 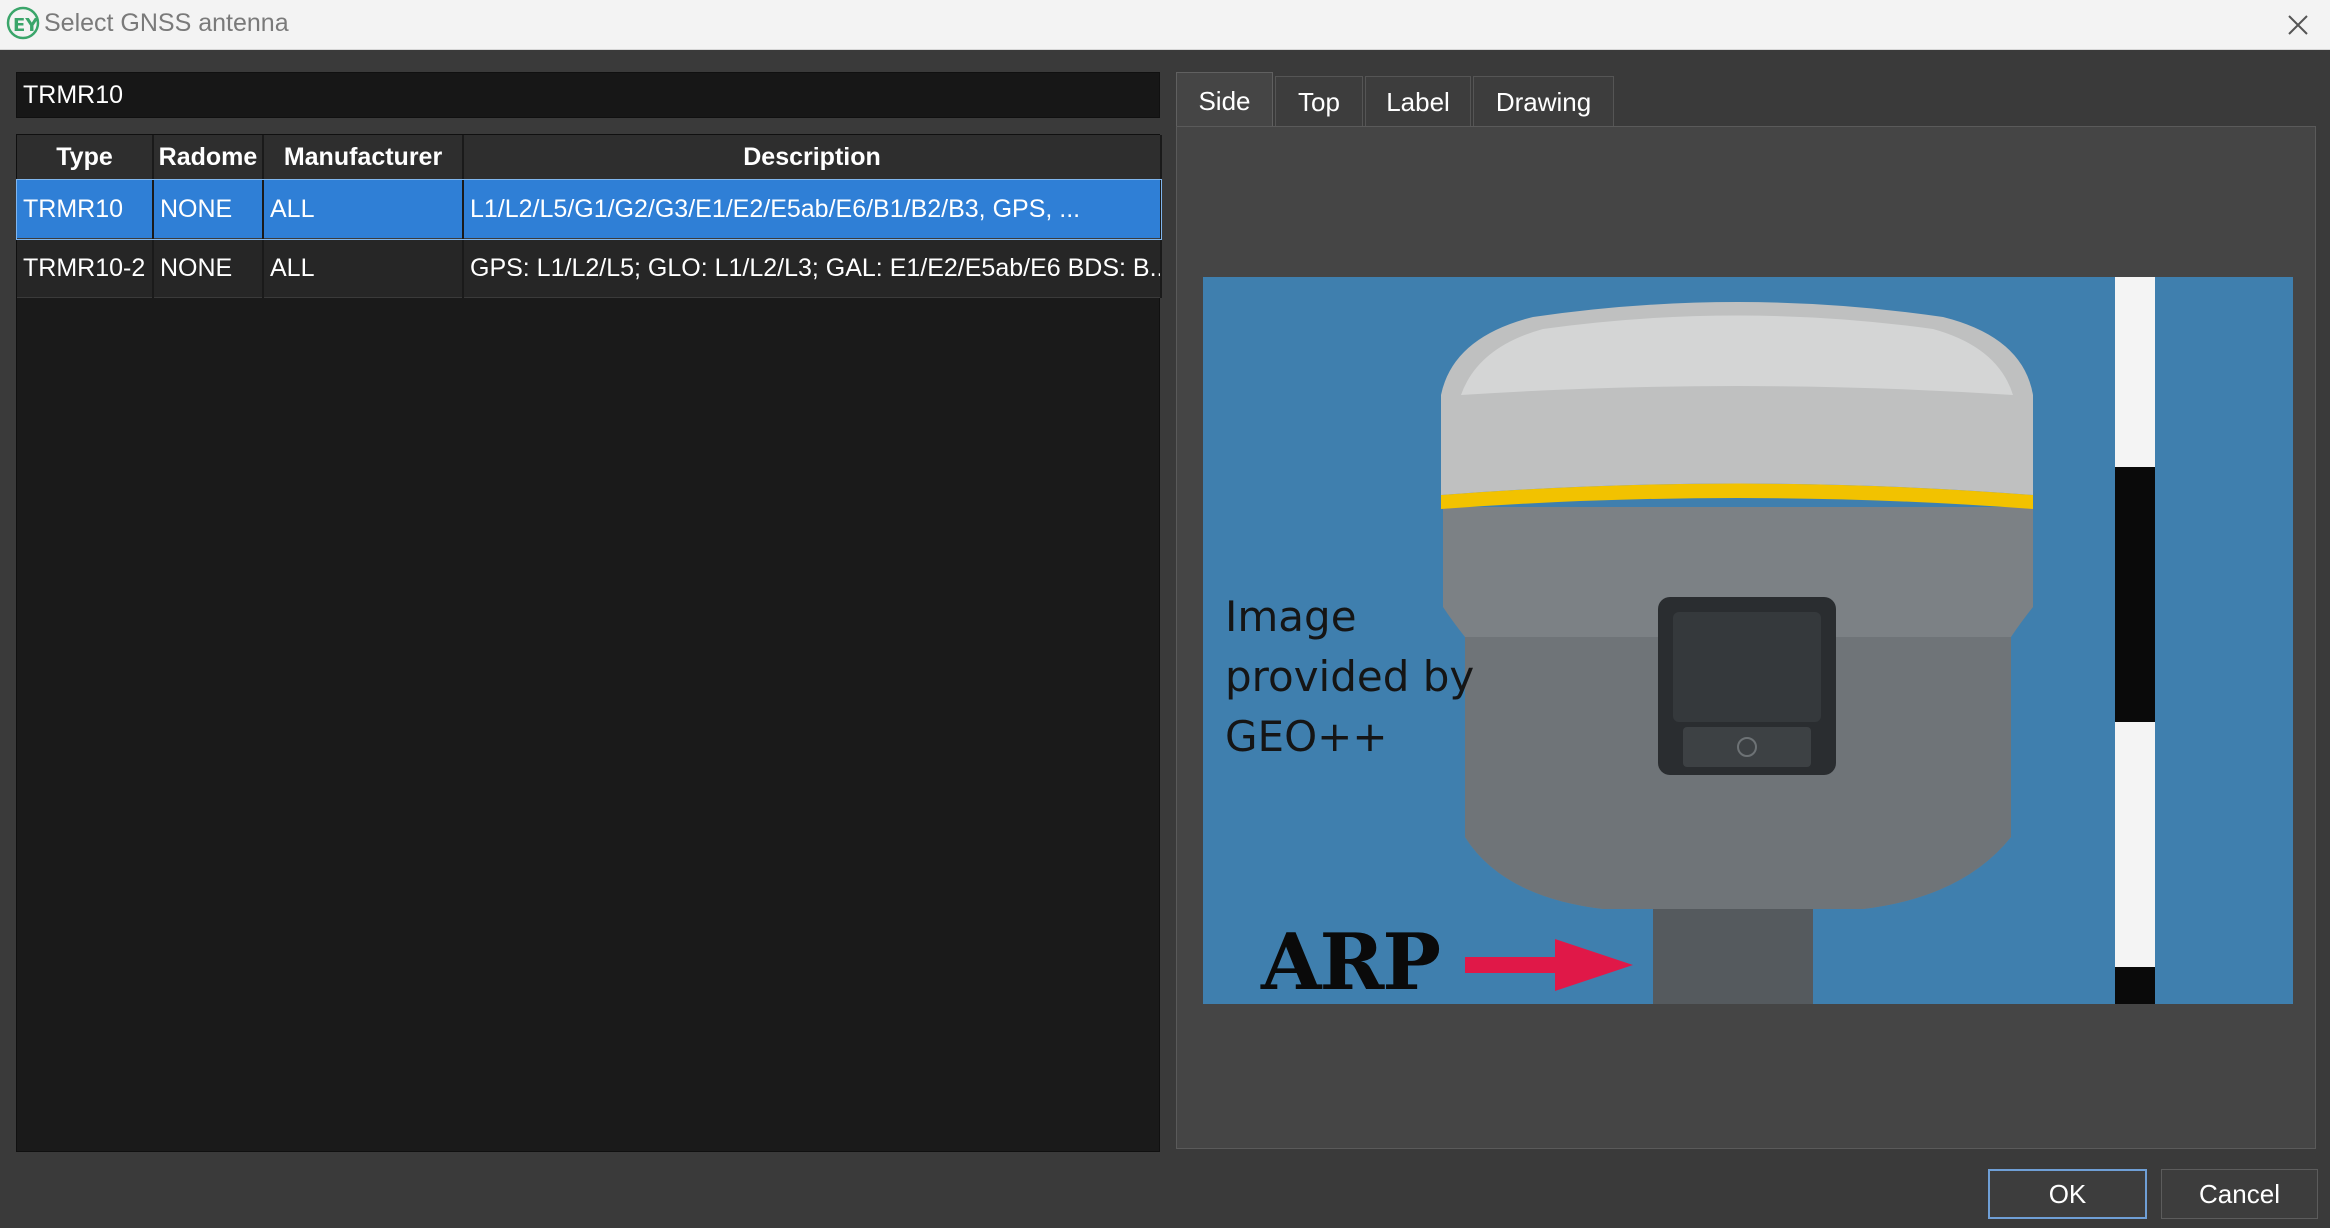 What do you see at coordinates (85, 209) in the screenshot?
I see `cell-type: TRMR10` at bounding box center [85, 209].